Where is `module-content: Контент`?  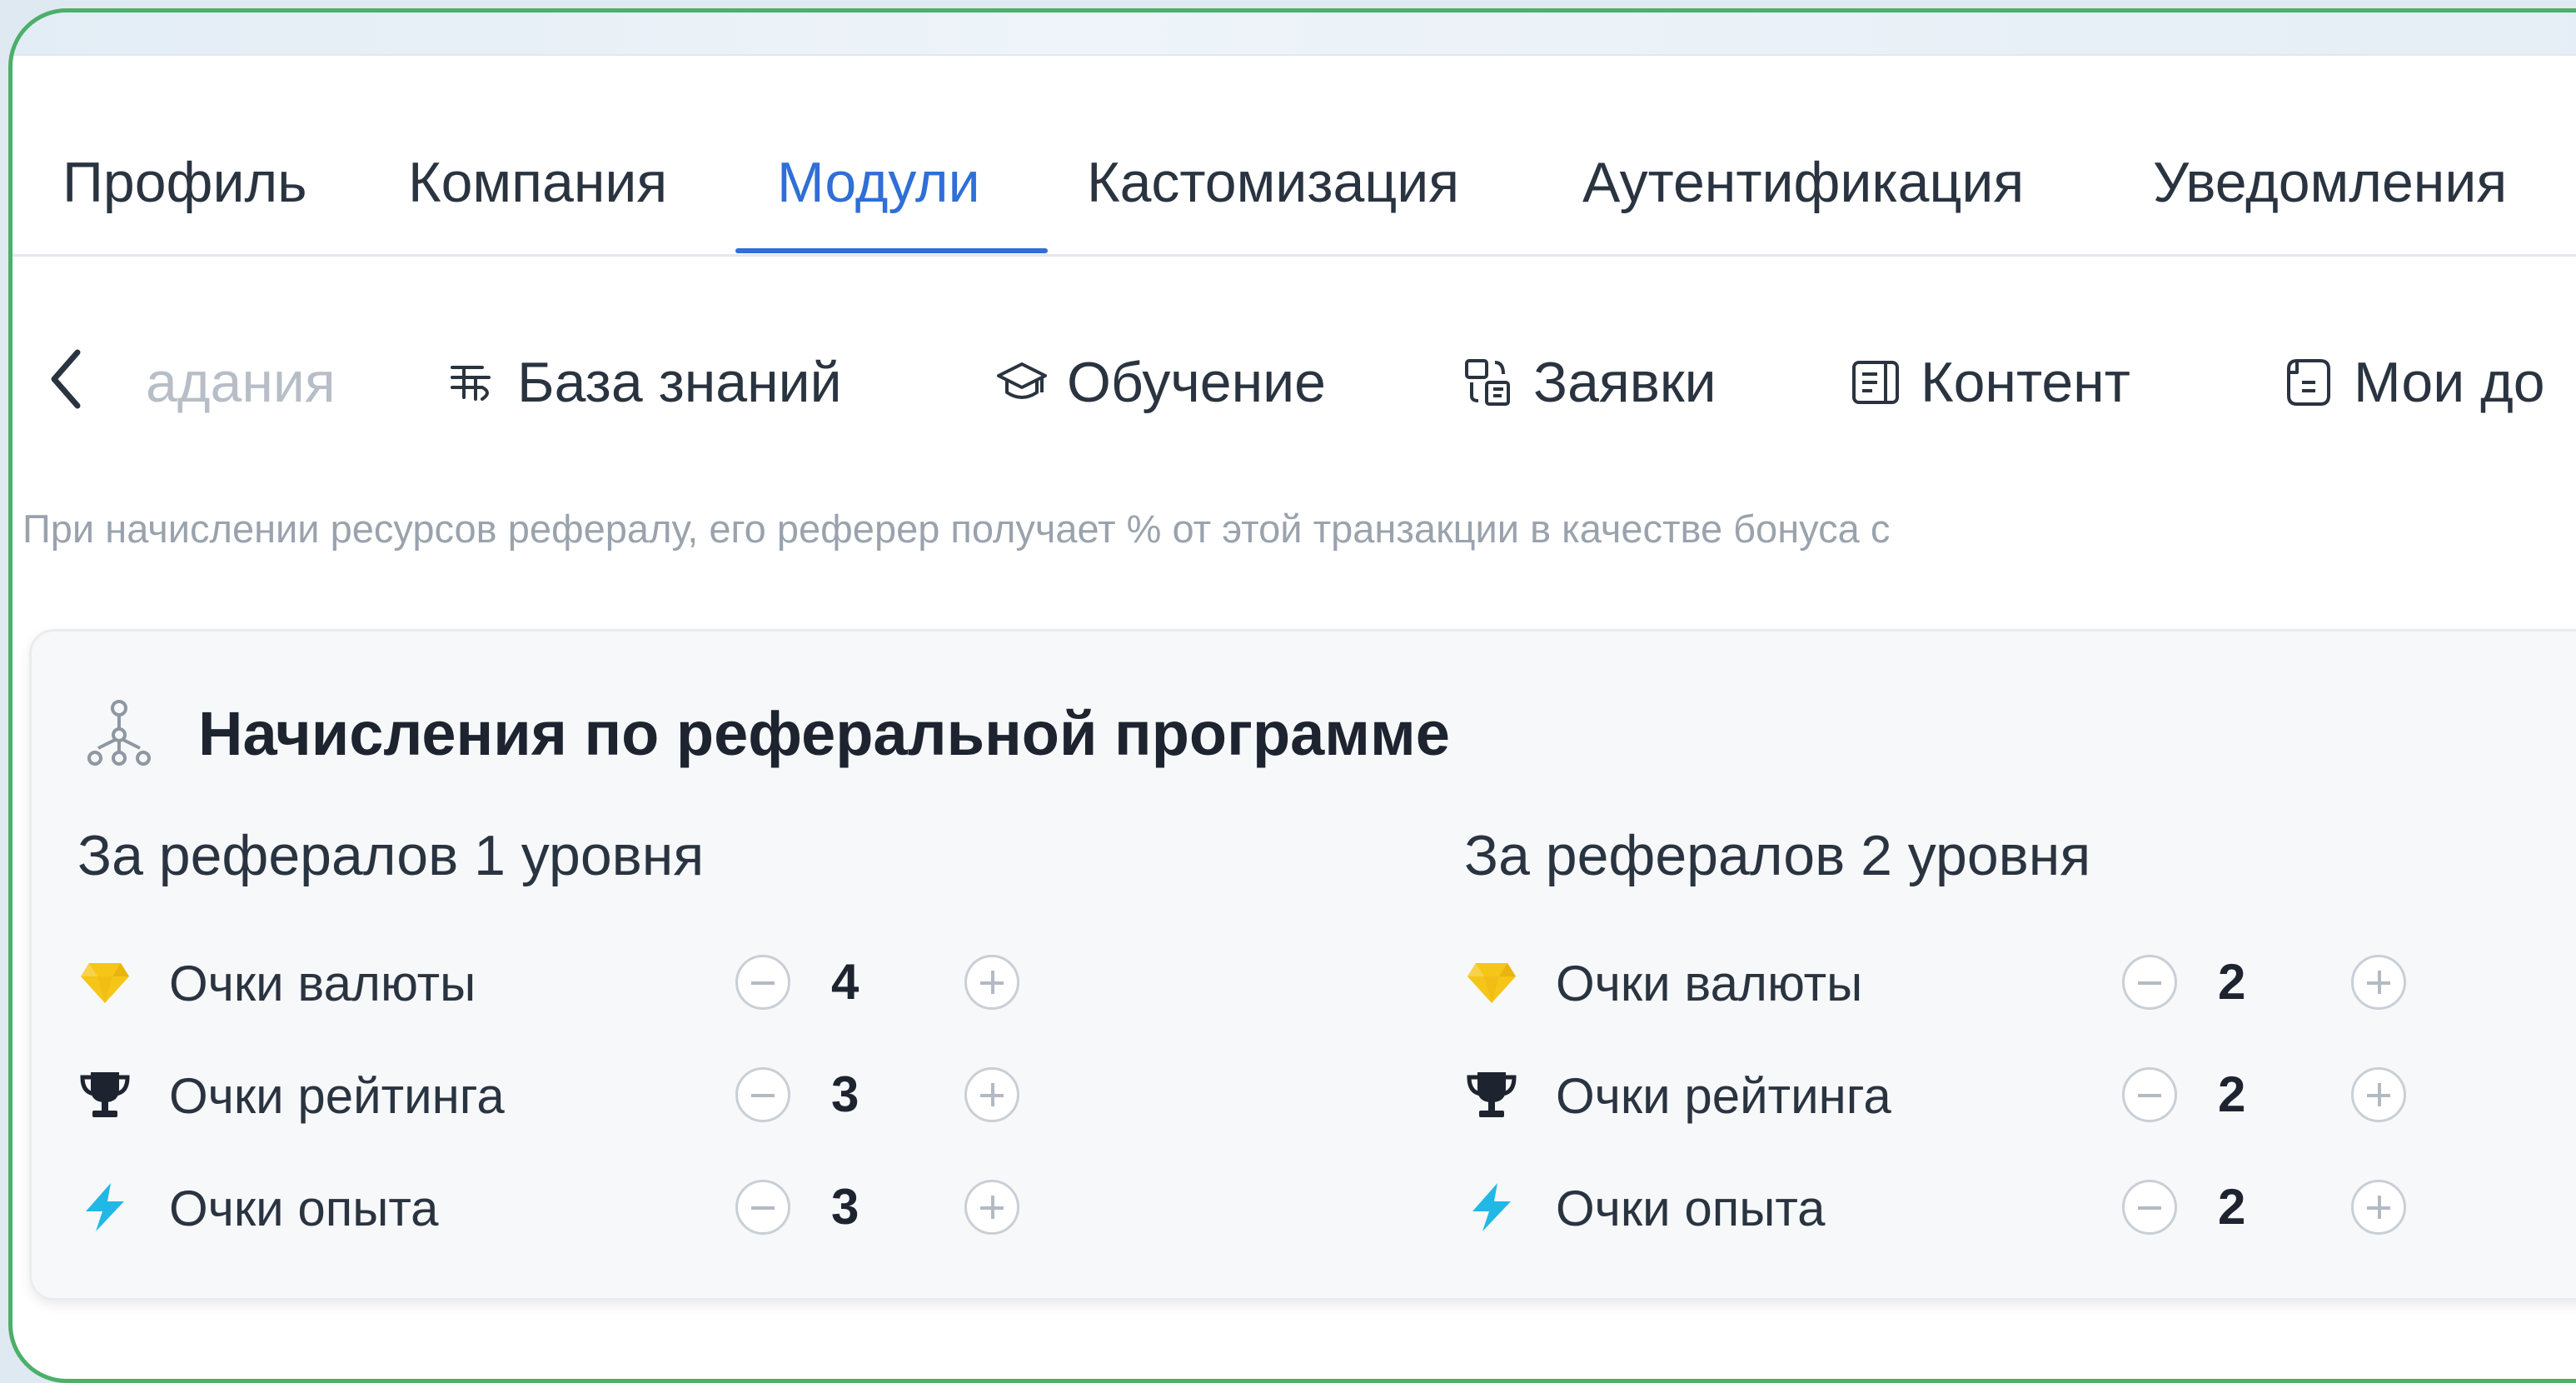 module-content: Контент is located at coordinates (1989, 382).